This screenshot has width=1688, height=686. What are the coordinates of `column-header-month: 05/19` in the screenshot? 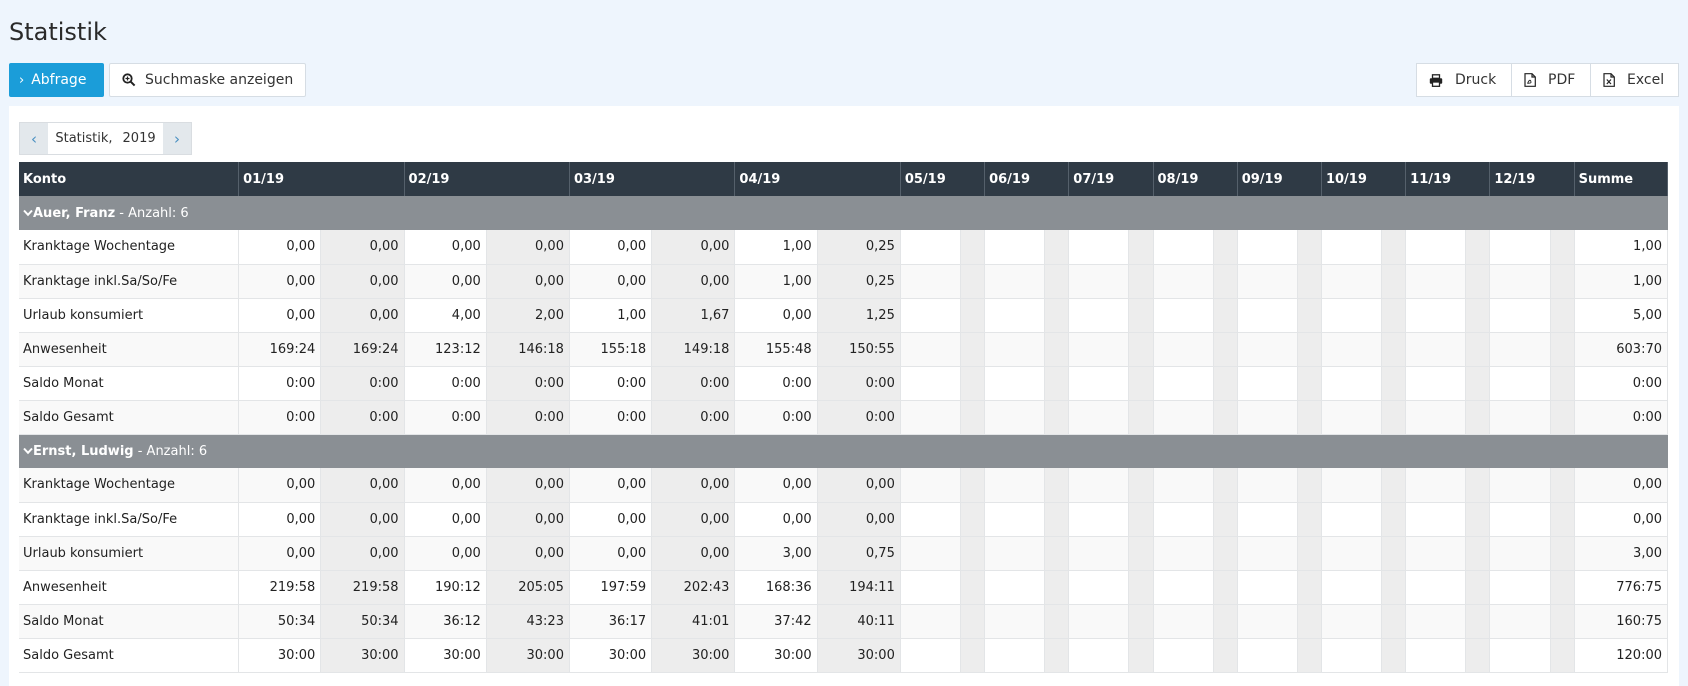 It's located at (943, 179).